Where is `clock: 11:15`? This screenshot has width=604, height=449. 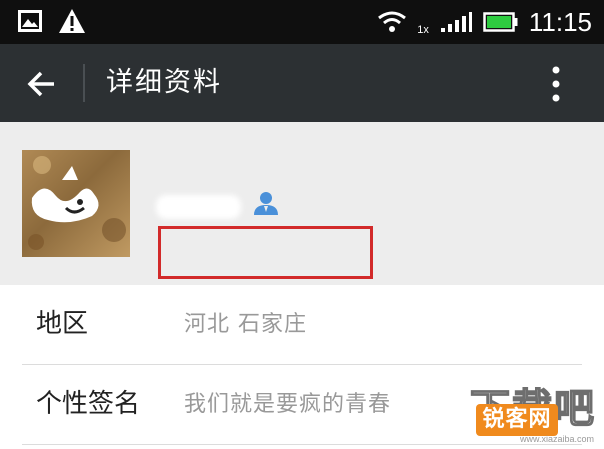 clock: 11:15 is located at coordinates (560, 22).